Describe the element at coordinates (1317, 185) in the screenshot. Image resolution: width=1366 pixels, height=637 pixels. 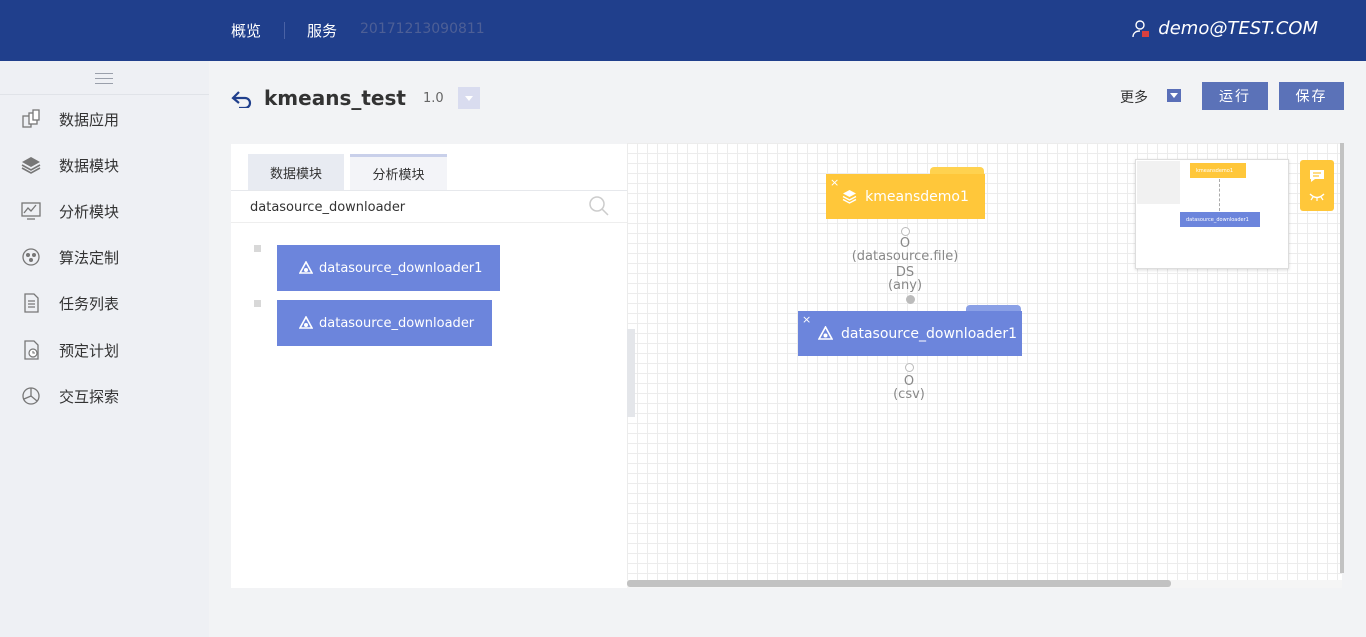
I see `side-toolbar` at that location.